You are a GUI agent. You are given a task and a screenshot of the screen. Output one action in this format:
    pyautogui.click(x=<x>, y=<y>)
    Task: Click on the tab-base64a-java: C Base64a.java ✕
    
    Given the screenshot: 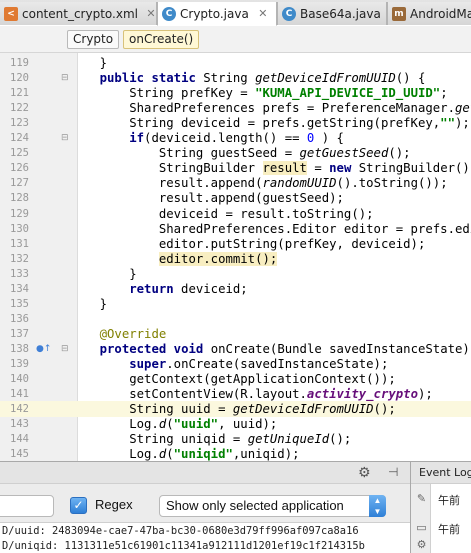 What is the action you would take?
    pyautogui.click(x=332, y=13)
    